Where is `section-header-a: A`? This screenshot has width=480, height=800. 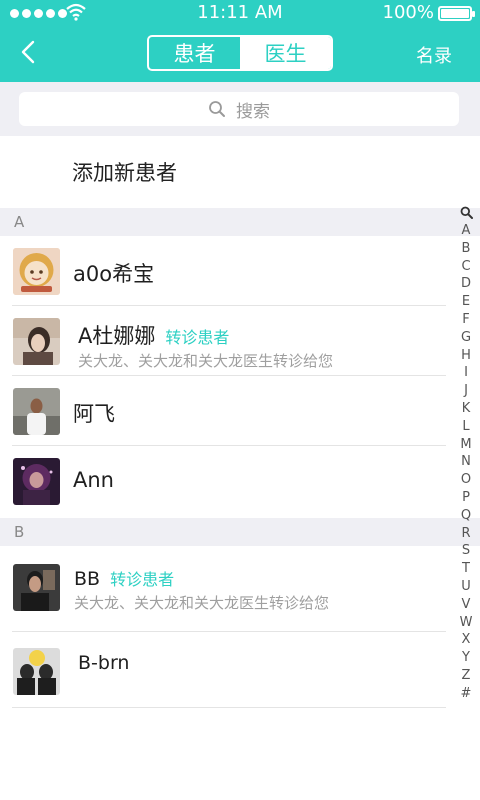 section-header-a: A is located at coordinates (240, 222).